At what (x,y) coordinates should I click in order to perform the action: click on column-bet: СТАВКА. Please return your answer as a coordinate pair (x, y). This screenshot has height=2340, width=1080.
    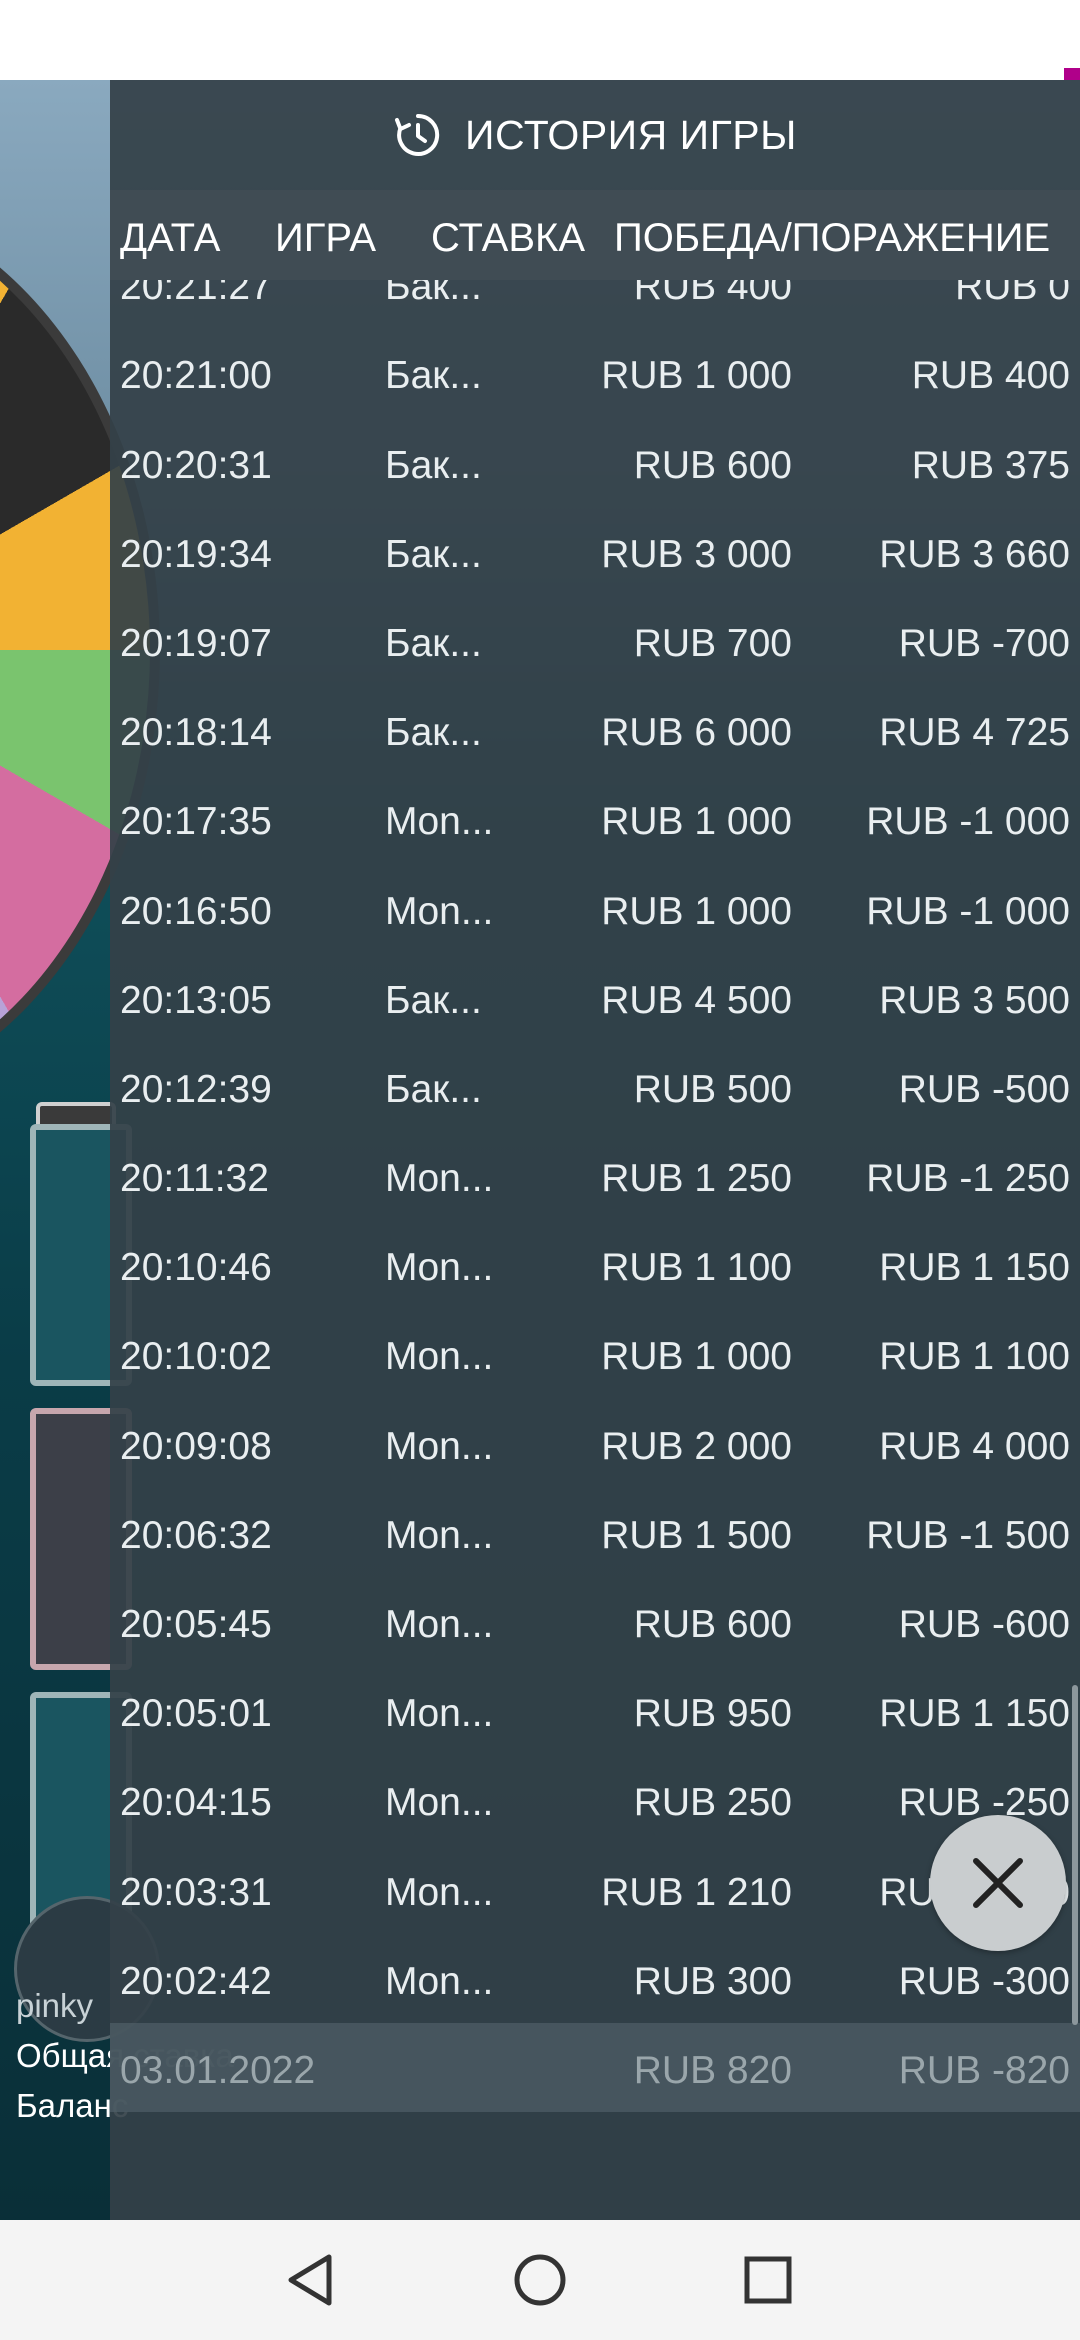
    Looking at the image, I should click on (508, 238).